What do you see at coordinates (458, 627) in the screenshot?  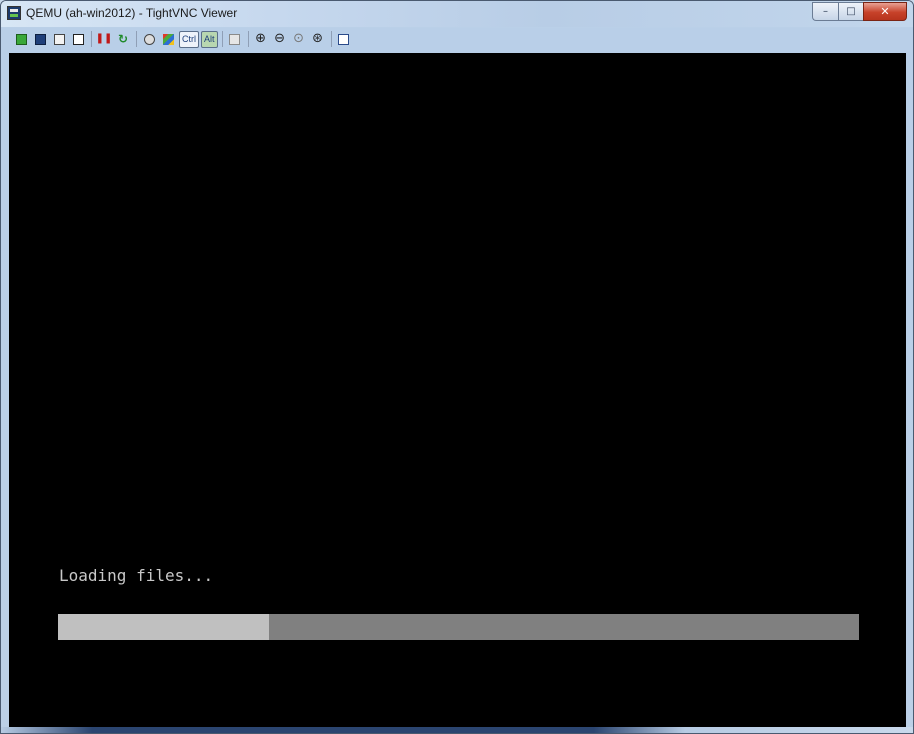 I see `loading-progress-bar` at bounding box center [458, 627].